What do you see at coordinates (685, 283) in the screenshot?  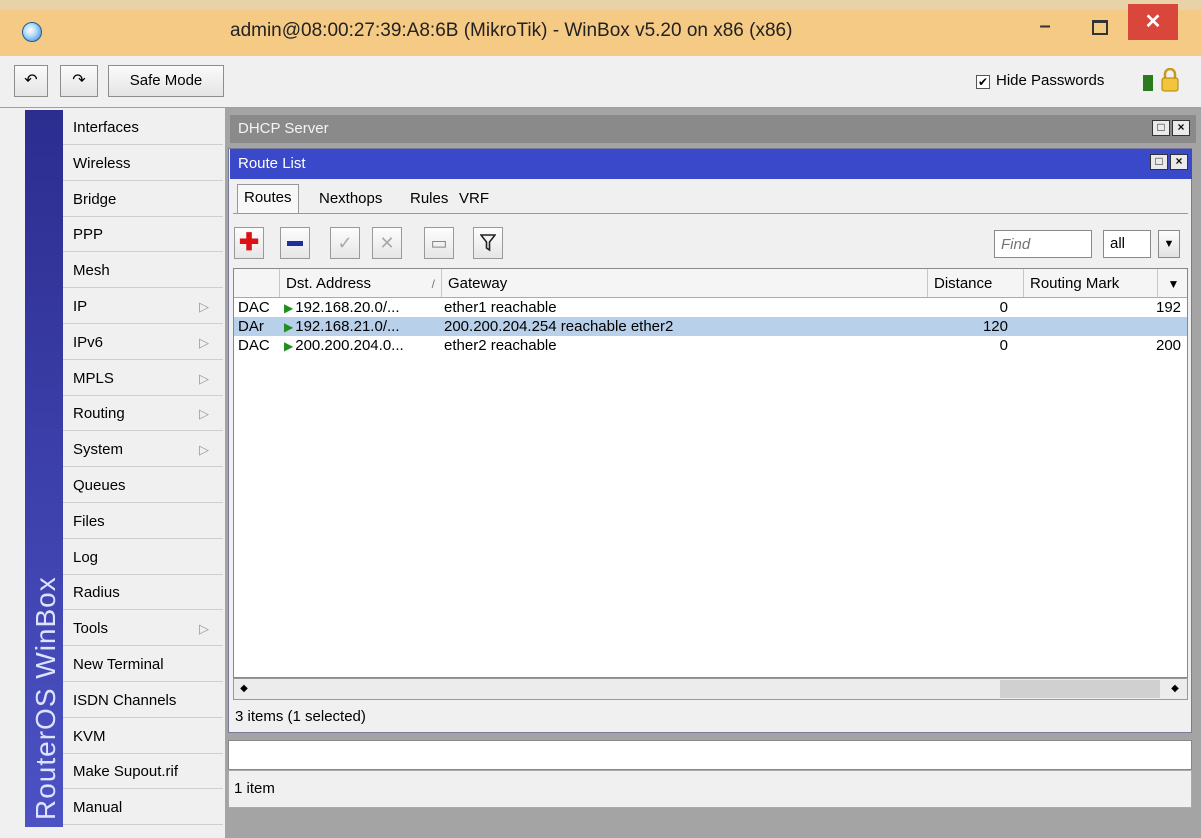 I see `column-header-gateway: Gateway` at bounding box center [685, 283].